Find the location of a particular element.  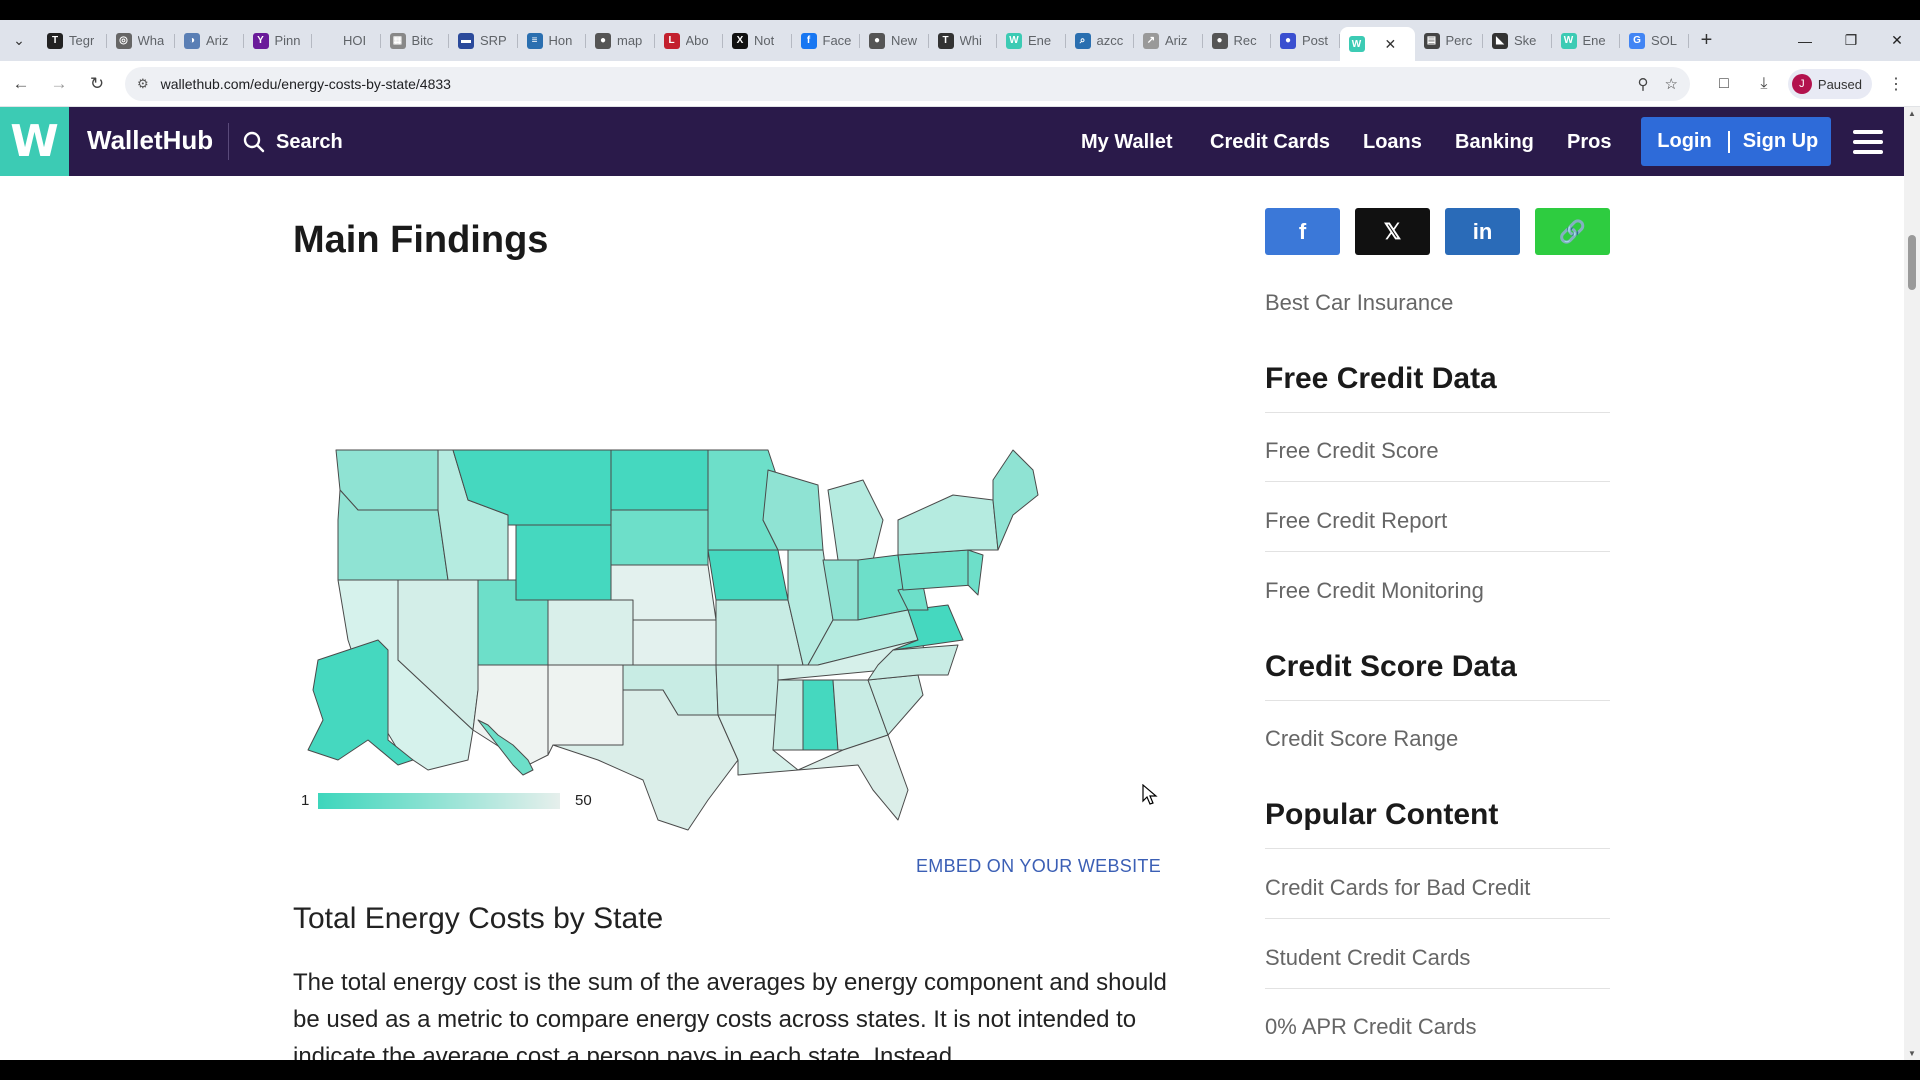

sidebar-link-free-credit-score: Free Credit Score is located at coordinates (1352, 451).